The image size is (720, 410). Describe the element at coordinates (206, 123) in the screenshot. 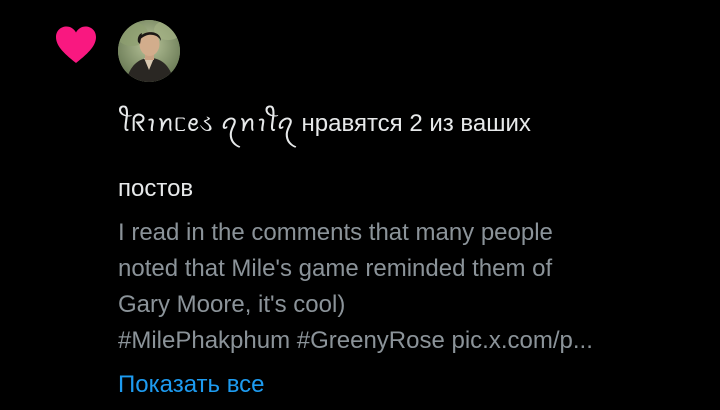

I see `user-display-name: ꪻᖇꪱꪀᥴꫀડ ꪖꪀꪱꪻꪖ` at that location.